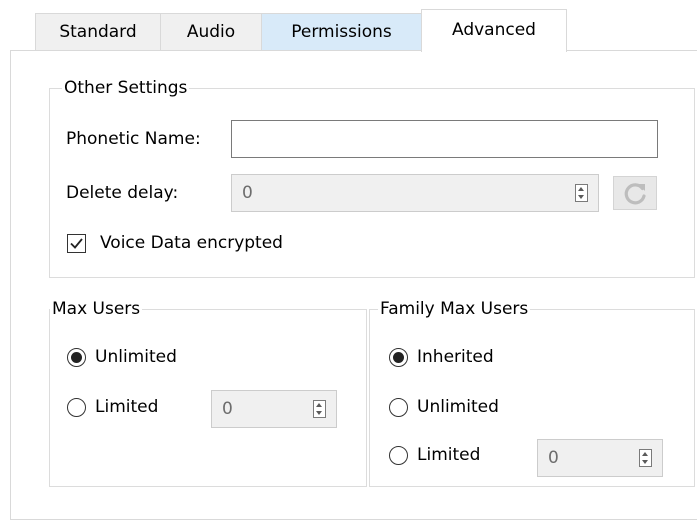  Describe the element at coordinates (458, 407) in the screenshot. I see `family-unlimited-label: Unlimited` at that location.